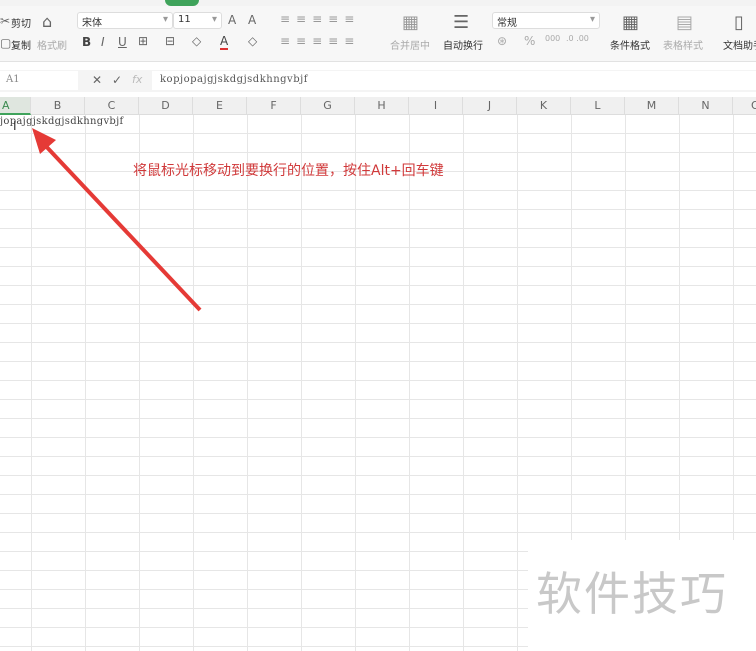  I want to click on watermark: 软件技巧, so click(642, 595).